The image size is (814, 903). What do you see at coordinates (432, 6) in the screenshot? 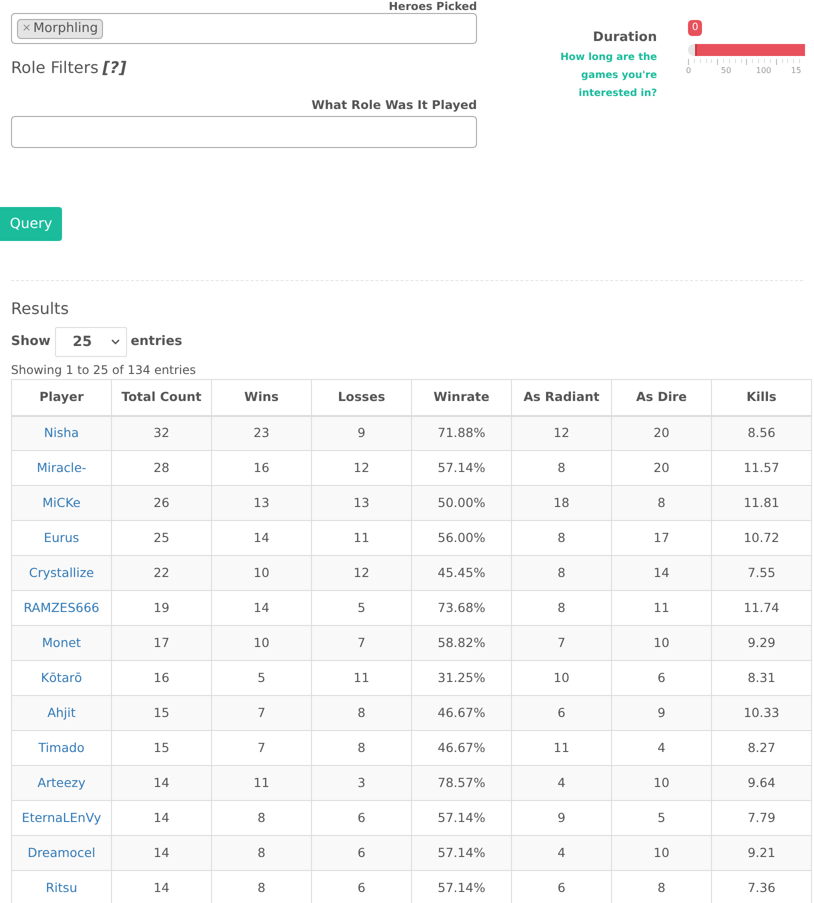
I see `field-label: Heroes Picked` at bounding box center [432, 6].